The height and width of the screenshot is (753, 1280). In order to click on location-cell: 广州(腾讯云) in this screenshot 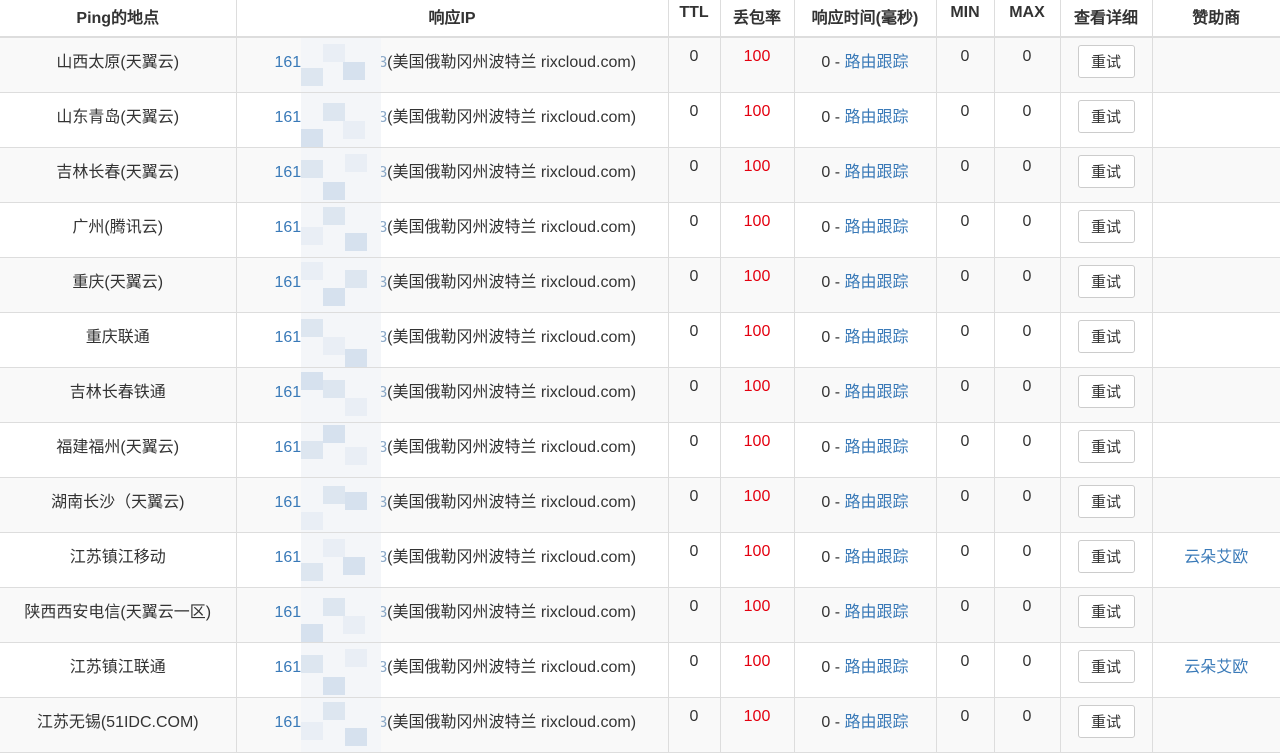, I will do `click(118, 230)`.